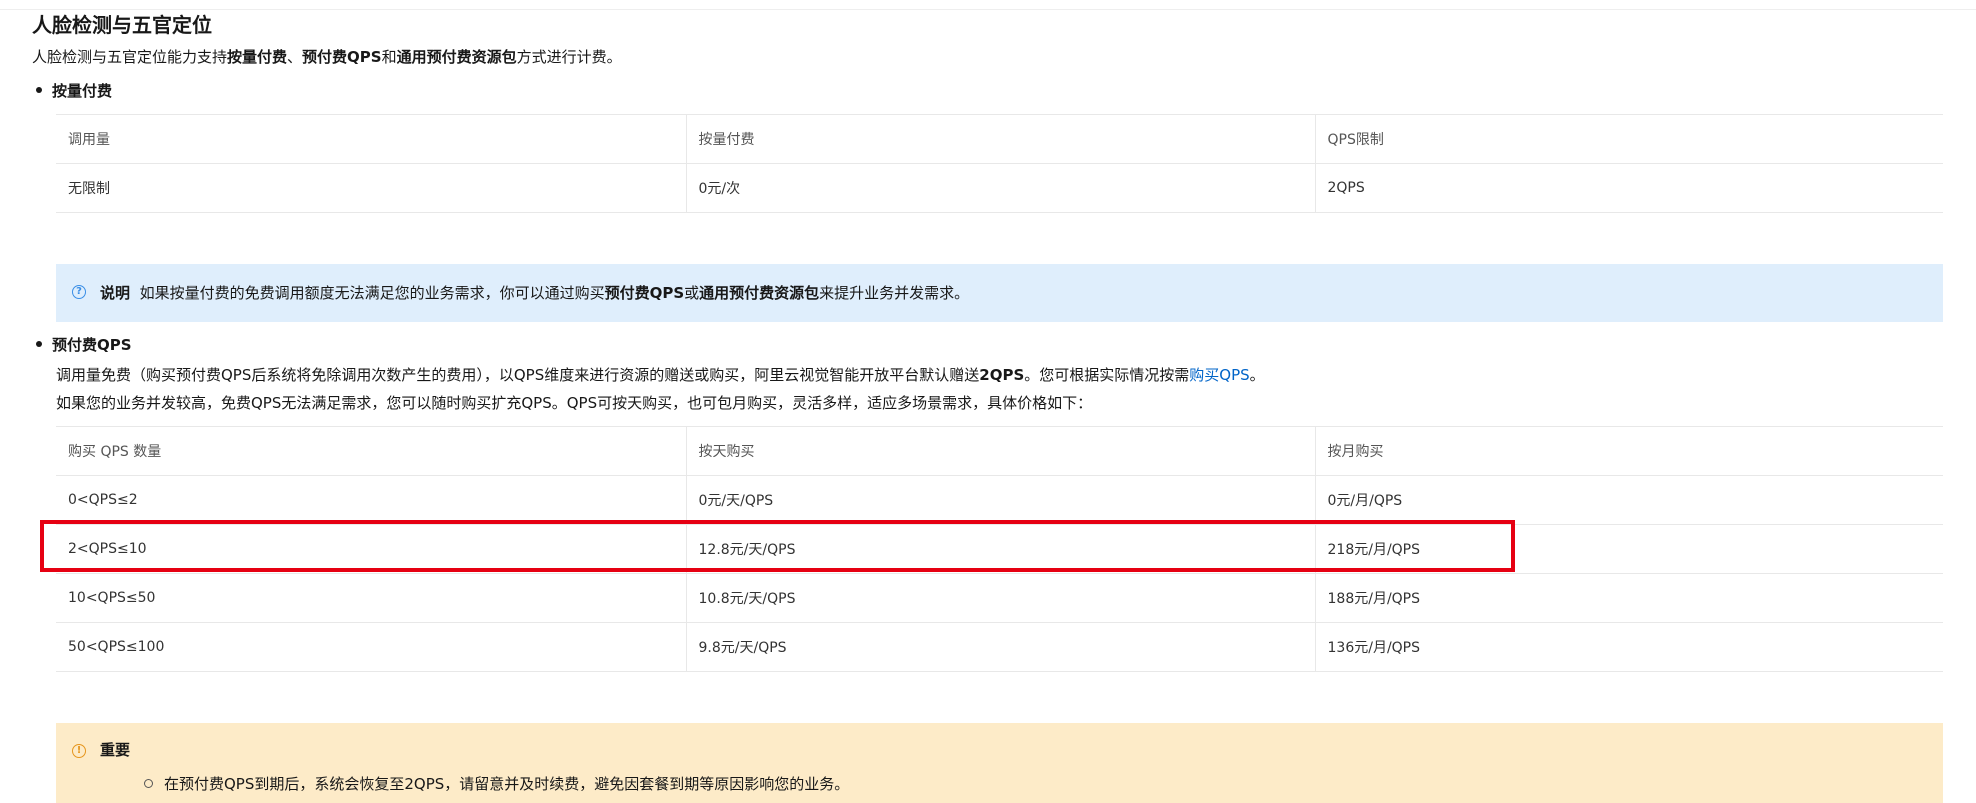  What do you see at coordinates (1629, 451) in the screenshot?
I see `table-header-cell: 按月购买` at bounding box center [1629, 451].